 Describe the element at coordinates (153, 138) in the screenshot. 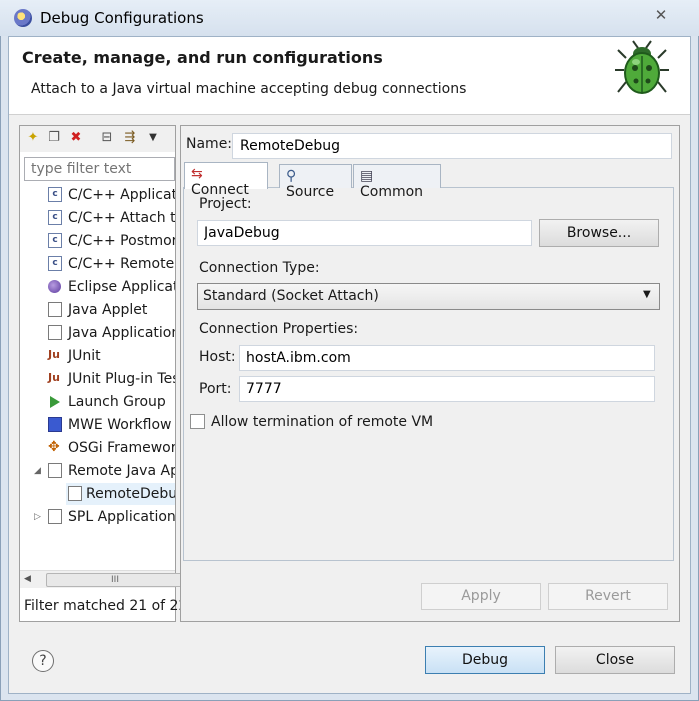

I see `view-menu-icon: ▼` at that location.